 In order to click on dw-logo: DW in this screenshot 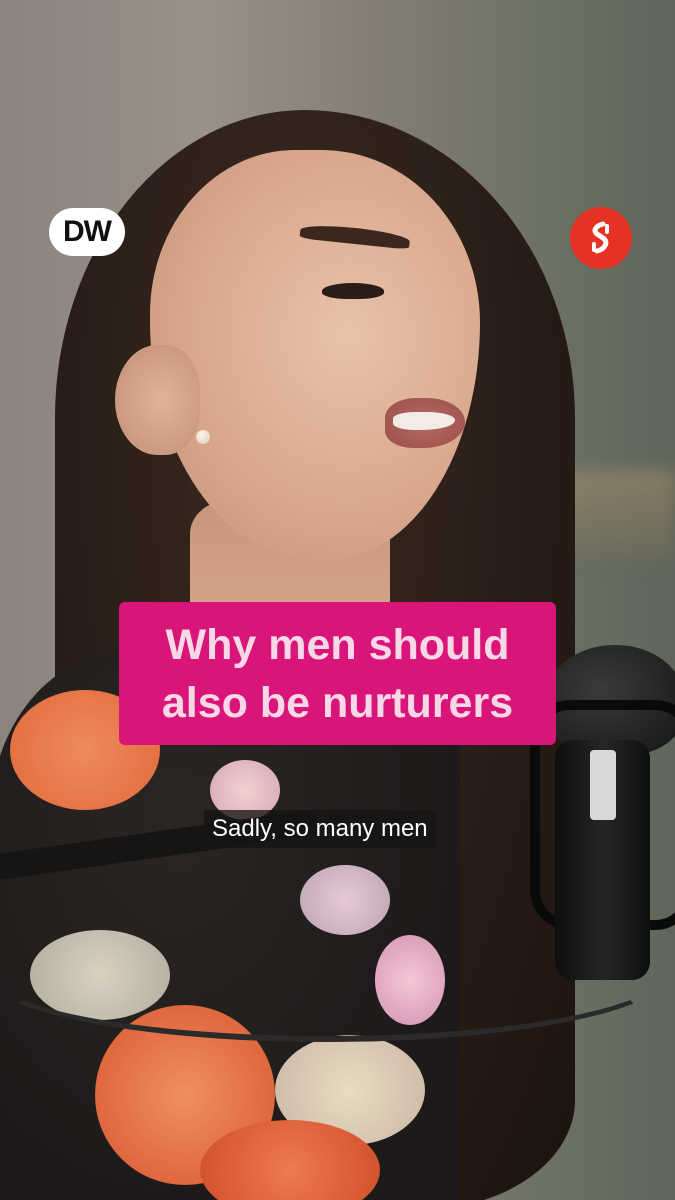, I will do `click(87, 232)`.